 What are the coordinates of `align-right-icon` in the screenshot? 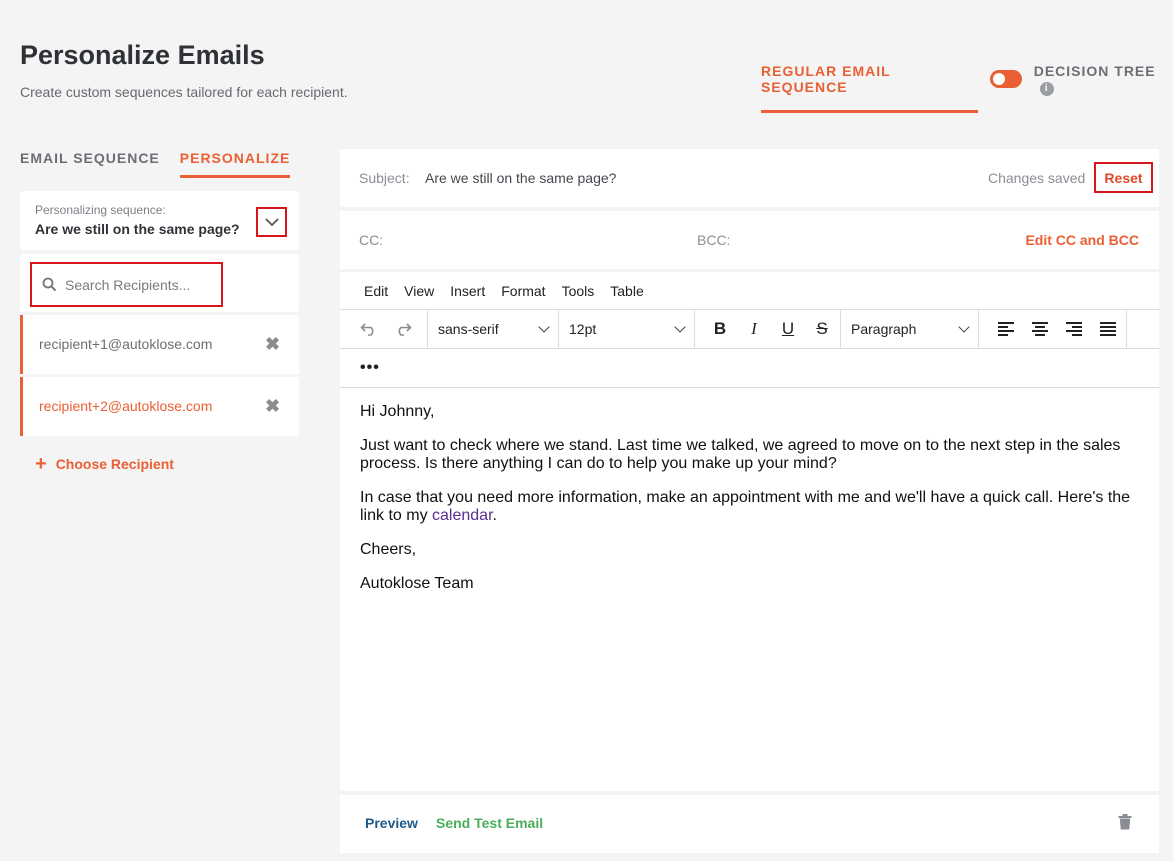 It's located at (1074, 329).